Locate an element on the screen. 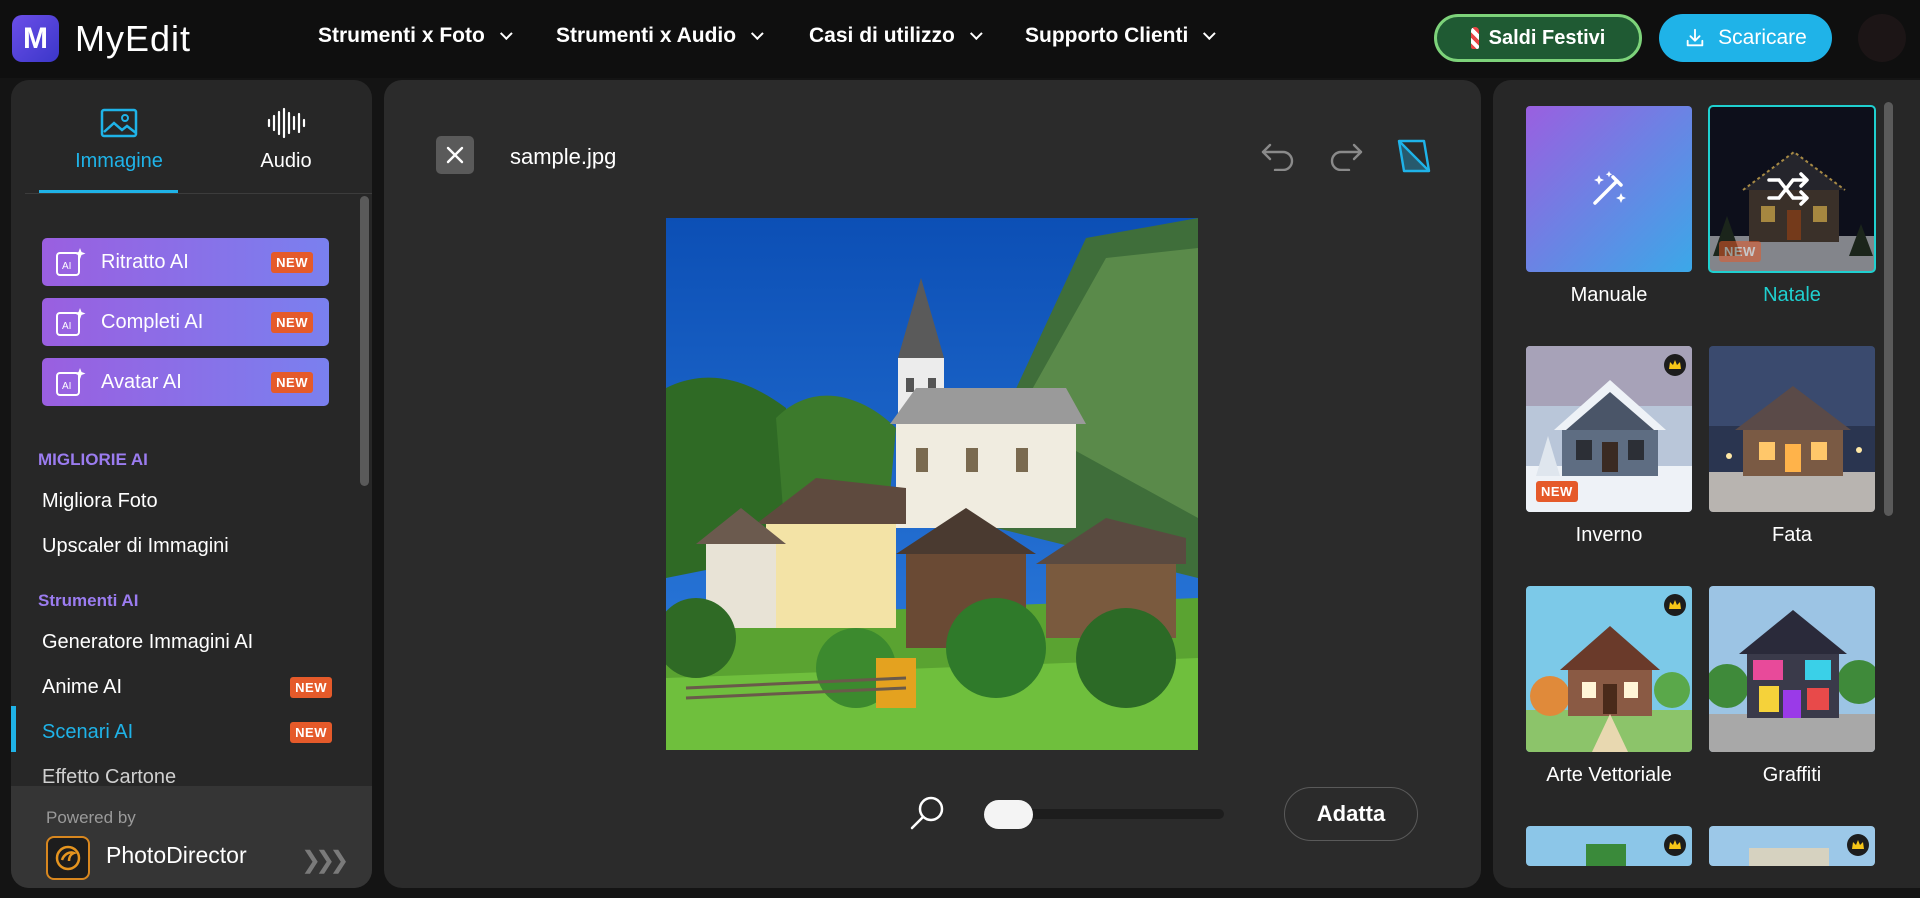  style-card-inverno: NEW Inverno is located at coordinates (1609, 446).